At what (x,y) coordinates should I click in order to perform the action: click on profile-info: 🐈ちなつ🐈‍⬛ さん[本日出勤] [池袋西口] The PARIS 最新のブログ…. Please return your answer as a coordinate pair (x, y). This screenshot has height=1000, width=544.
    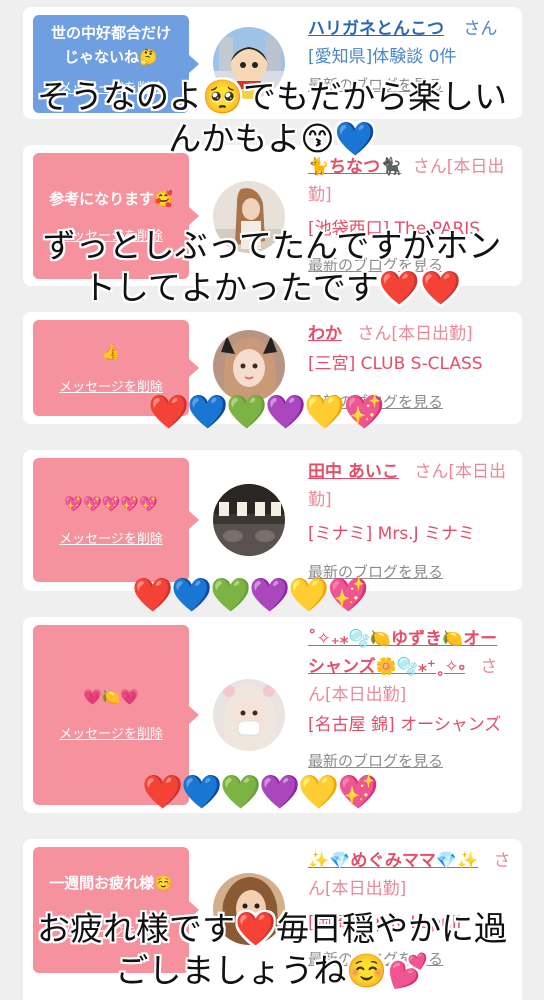
    Looking at the image, I should click on (410, 216).